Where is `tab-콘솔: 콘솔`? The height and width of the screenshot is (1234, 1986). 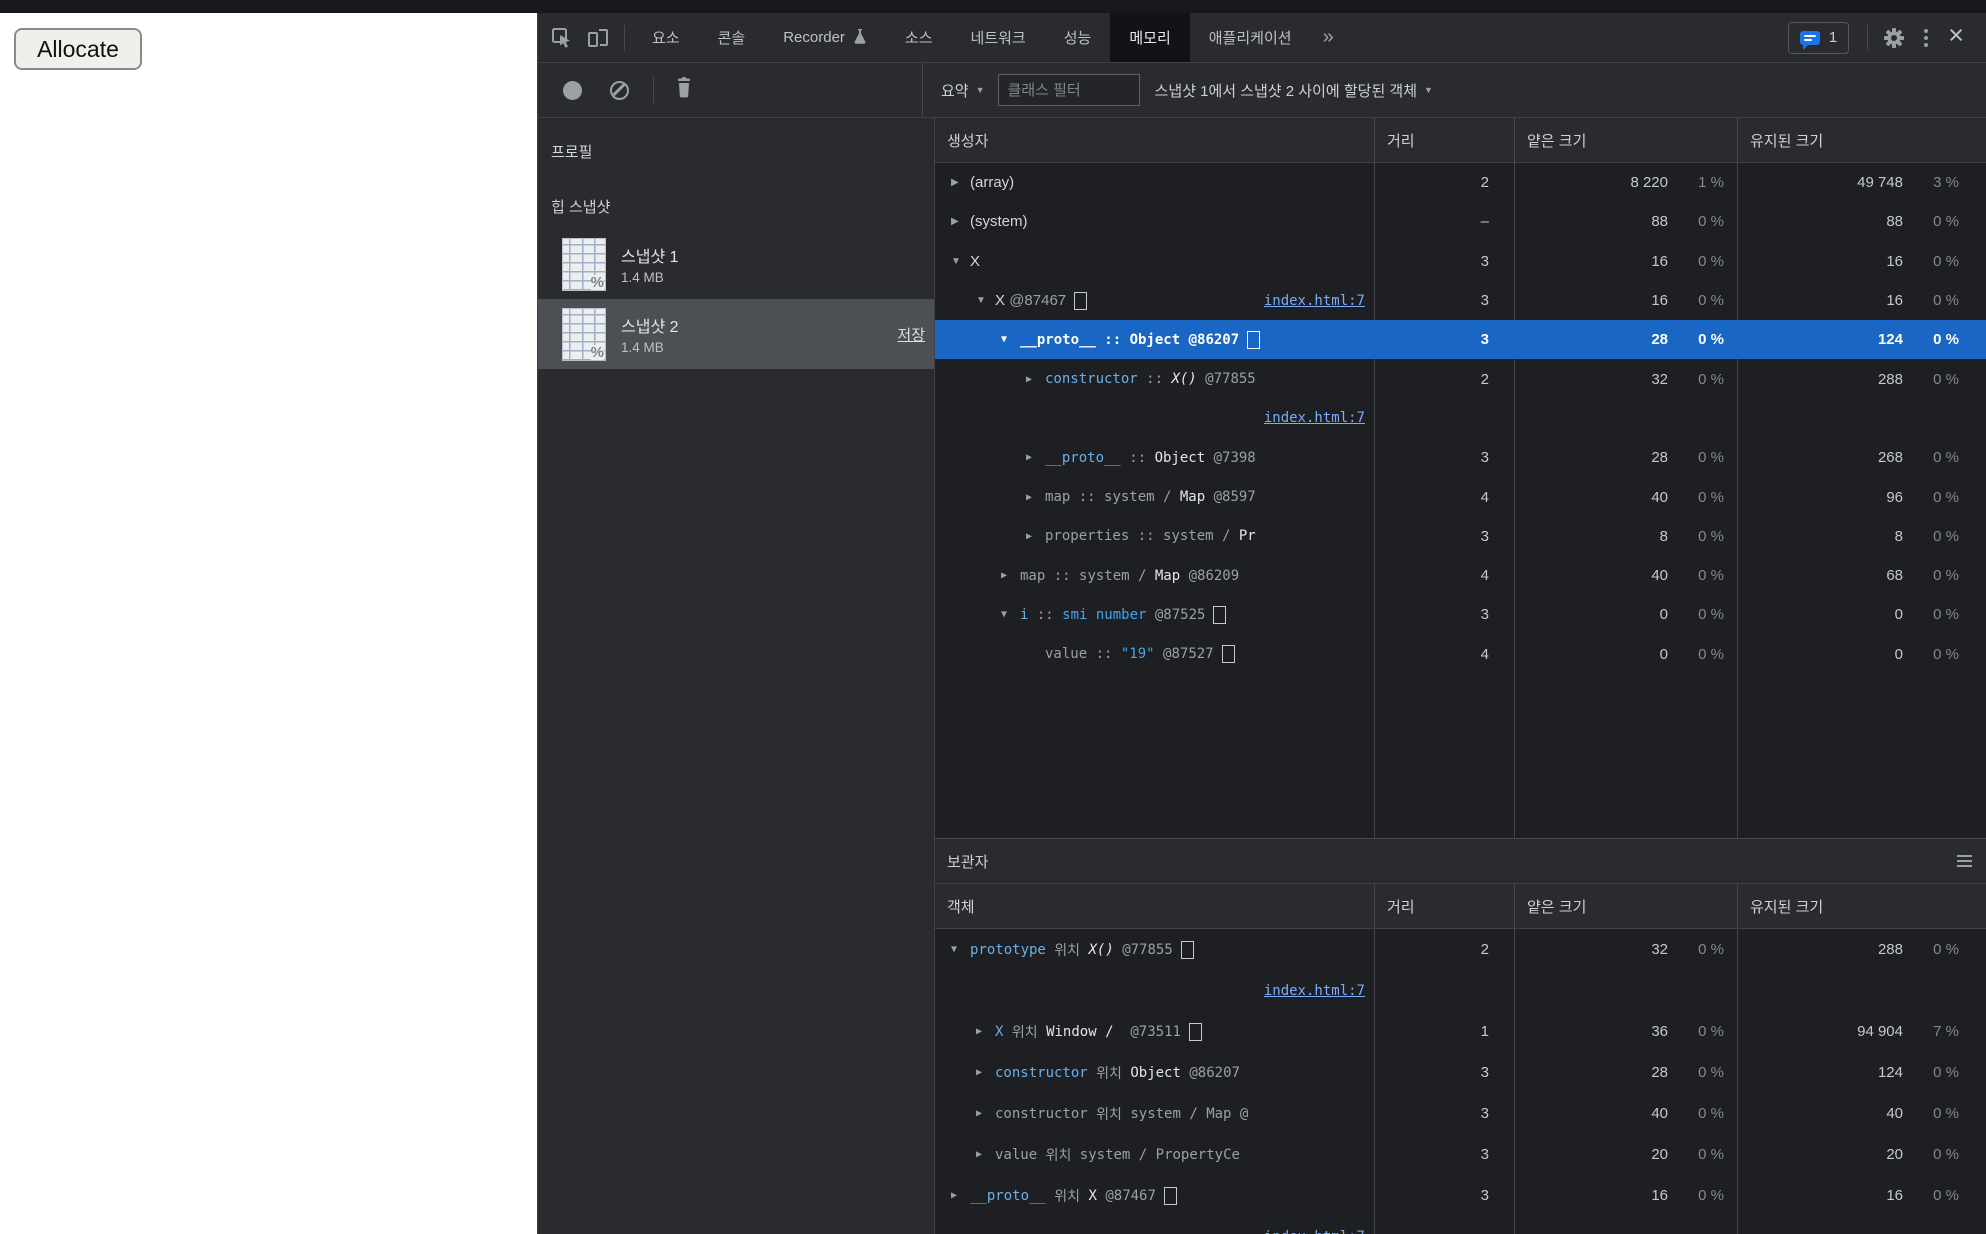 tab-콘솔: 콘솔 is located at coordinates (732, 37).